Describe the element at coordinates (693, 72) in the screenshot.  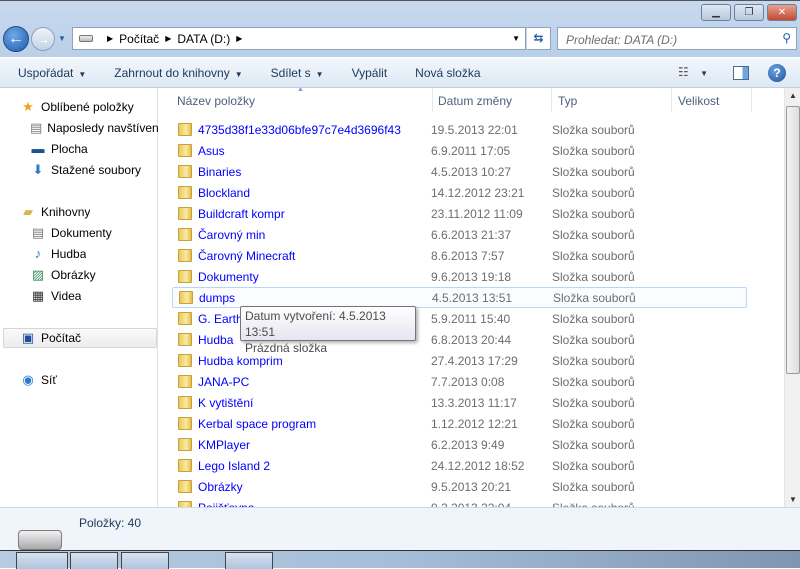
I see `view-options-icon: ☷ ▼` at that location.